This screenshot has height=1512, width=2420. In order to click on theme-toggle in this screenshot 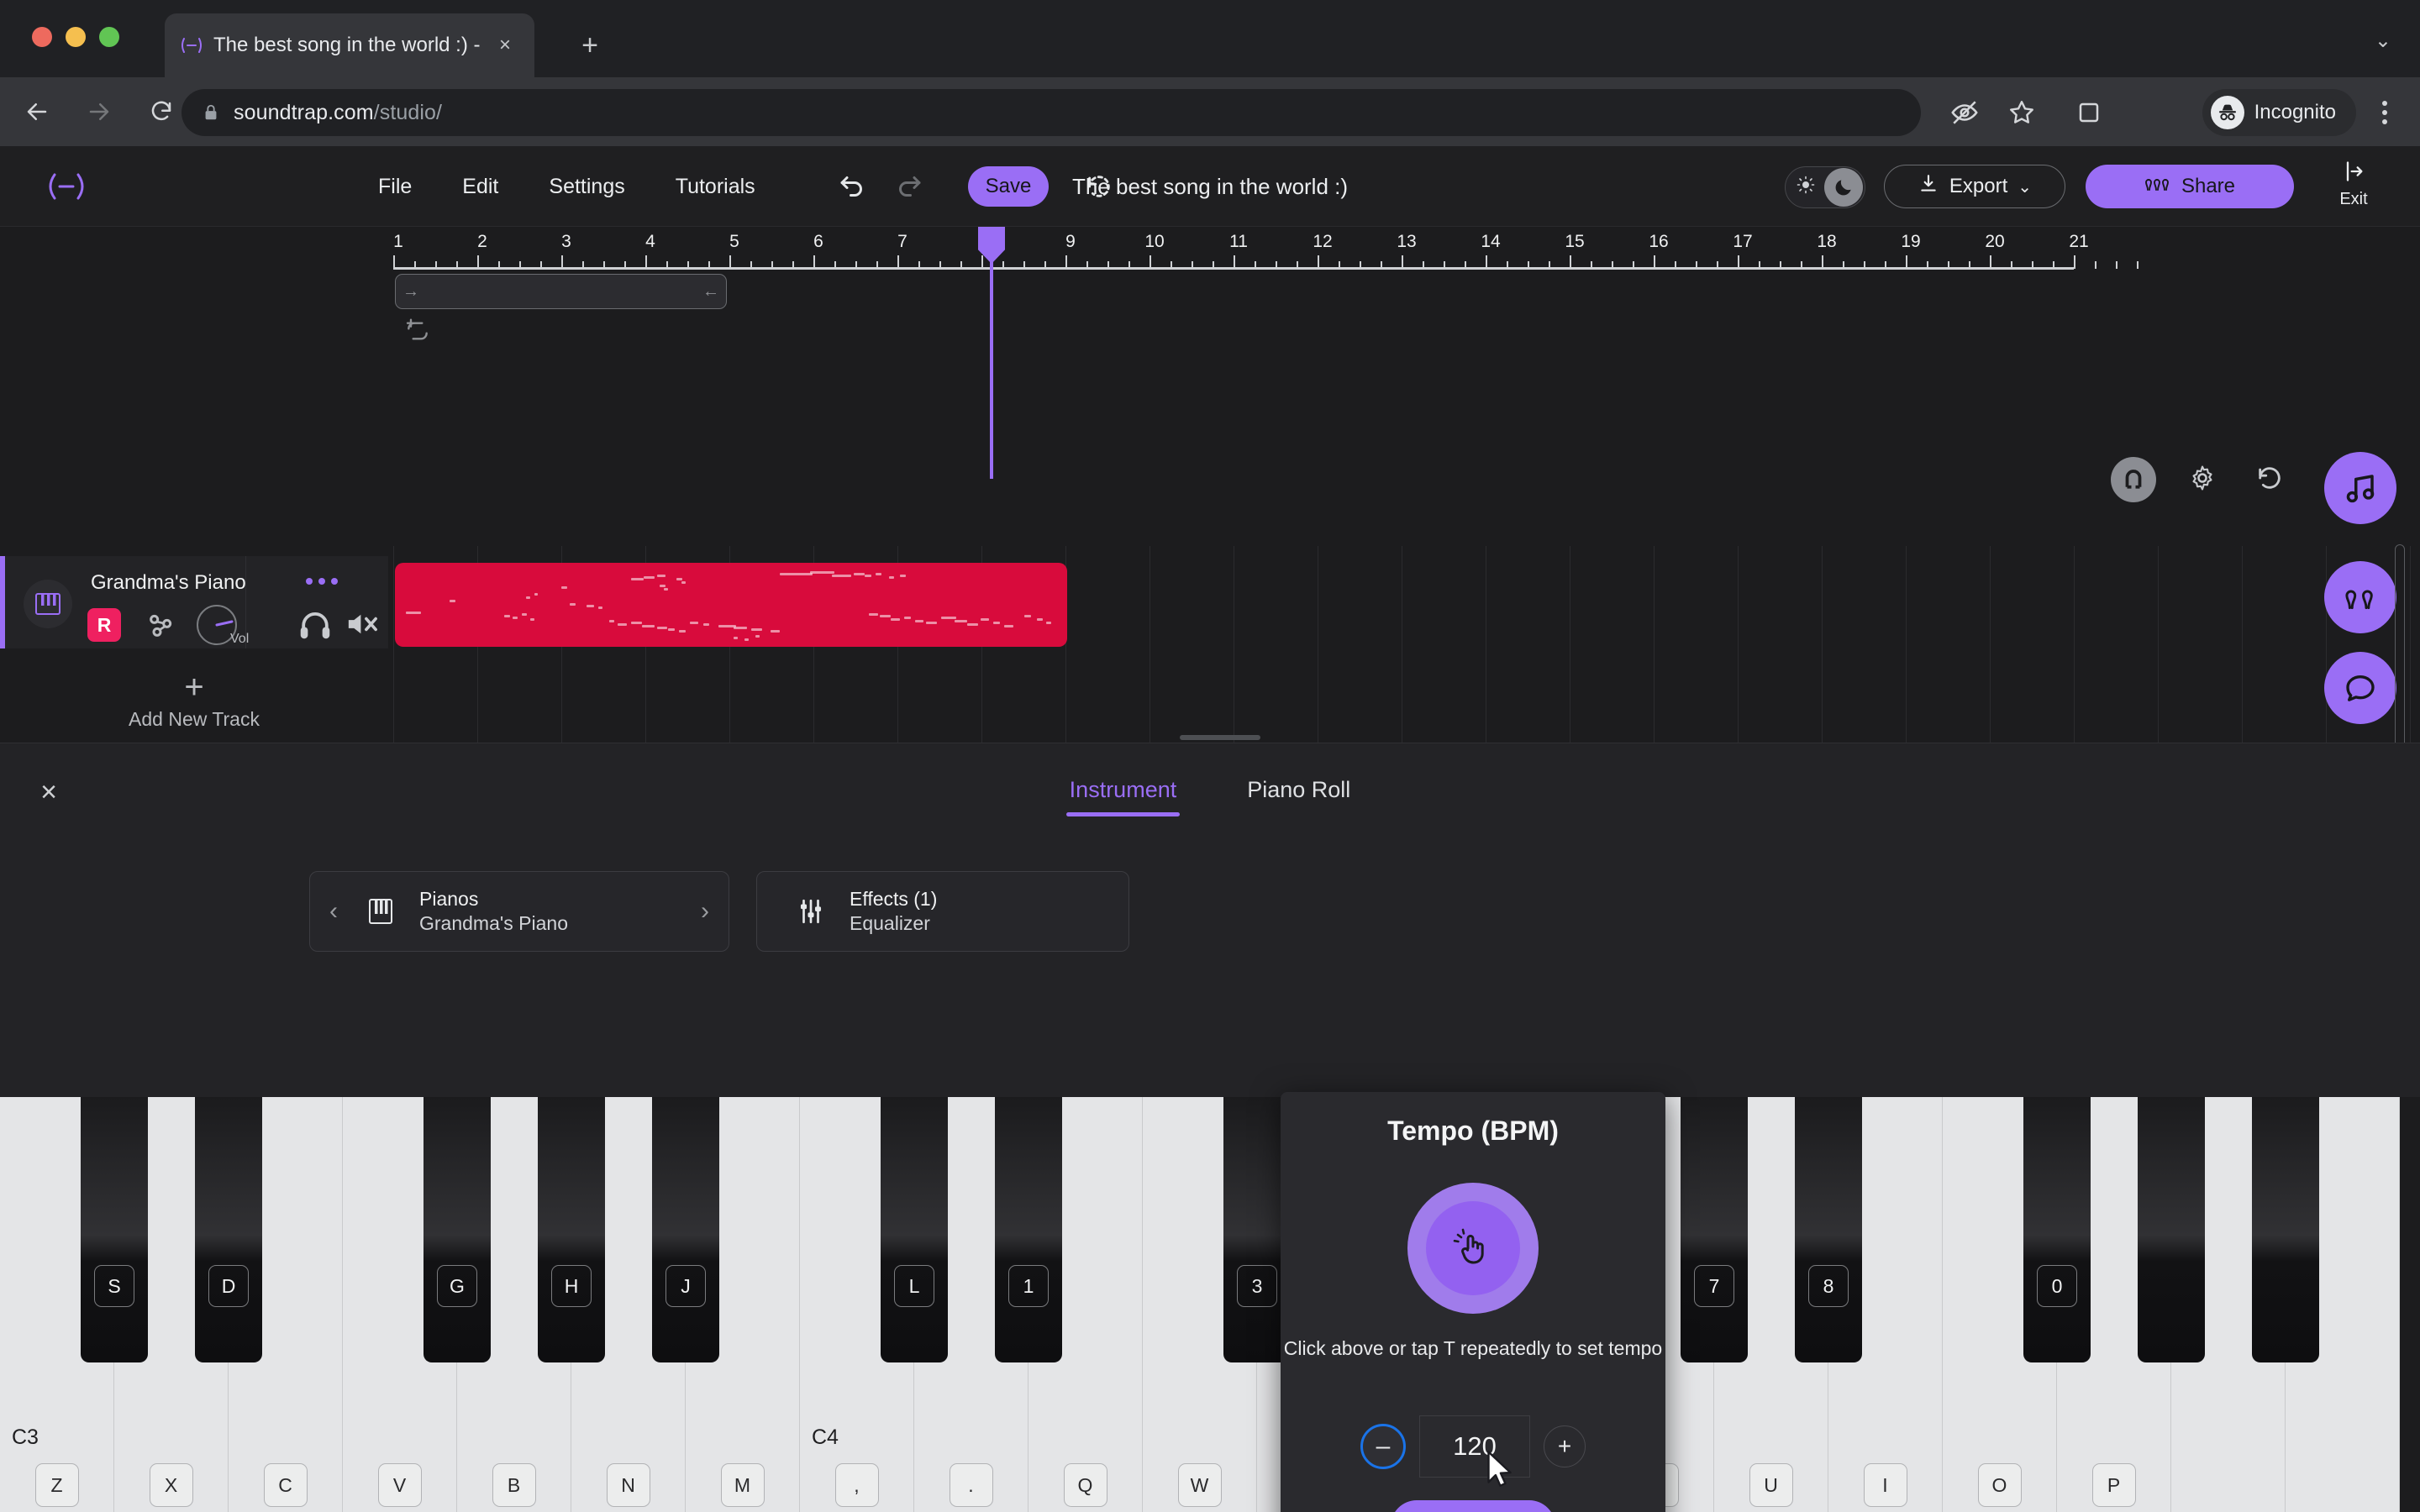, I will do `click(1825, 187)`.